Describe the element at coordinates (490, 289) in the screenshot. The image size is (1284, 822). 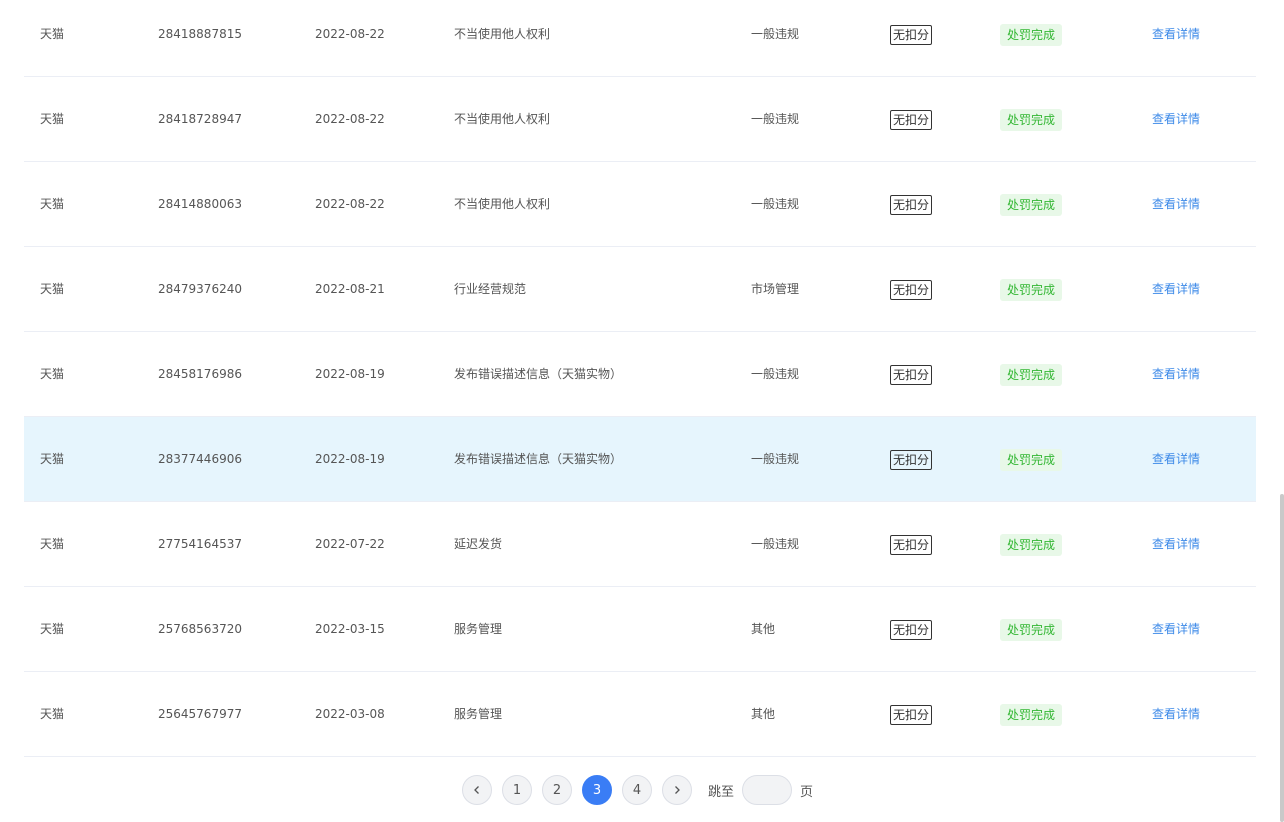
I see `reason-cell: 行业经营规范` at that location.